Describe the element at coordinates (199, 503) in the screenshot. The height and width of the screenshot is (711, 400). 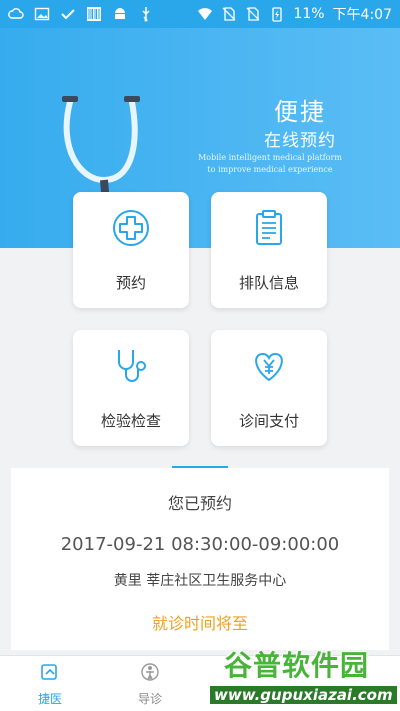
I see `booking-title: 您已预约` at that location.